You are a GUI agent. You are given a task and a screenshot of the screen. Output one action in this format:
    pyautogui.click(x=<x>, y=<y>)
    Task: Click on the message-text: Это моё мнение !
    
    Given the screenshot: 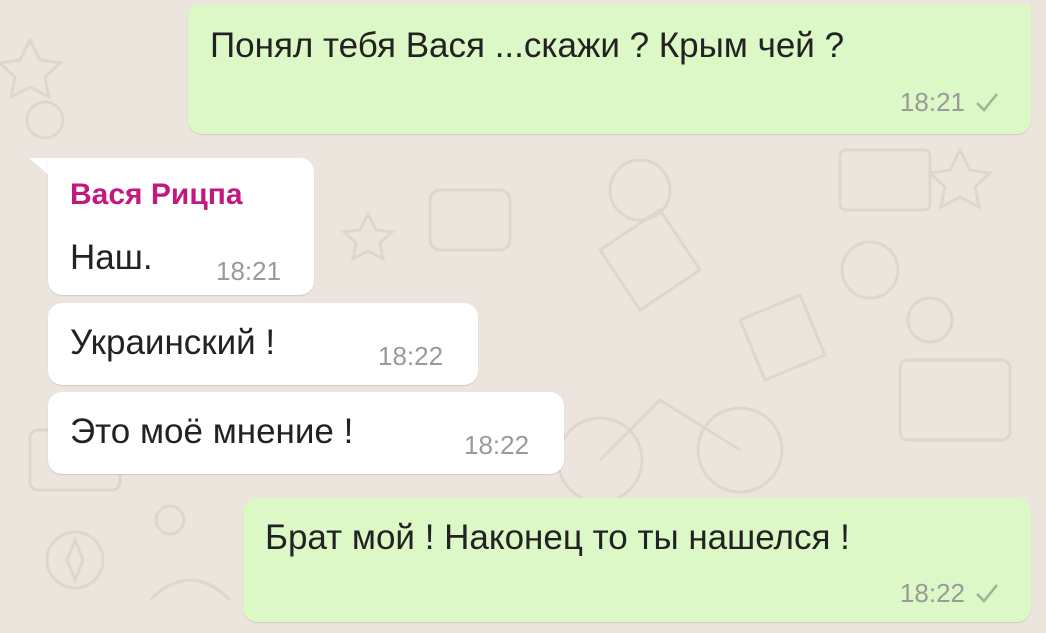 What is the action you would take?
    pyautogui.click(x=212, y=431)
    